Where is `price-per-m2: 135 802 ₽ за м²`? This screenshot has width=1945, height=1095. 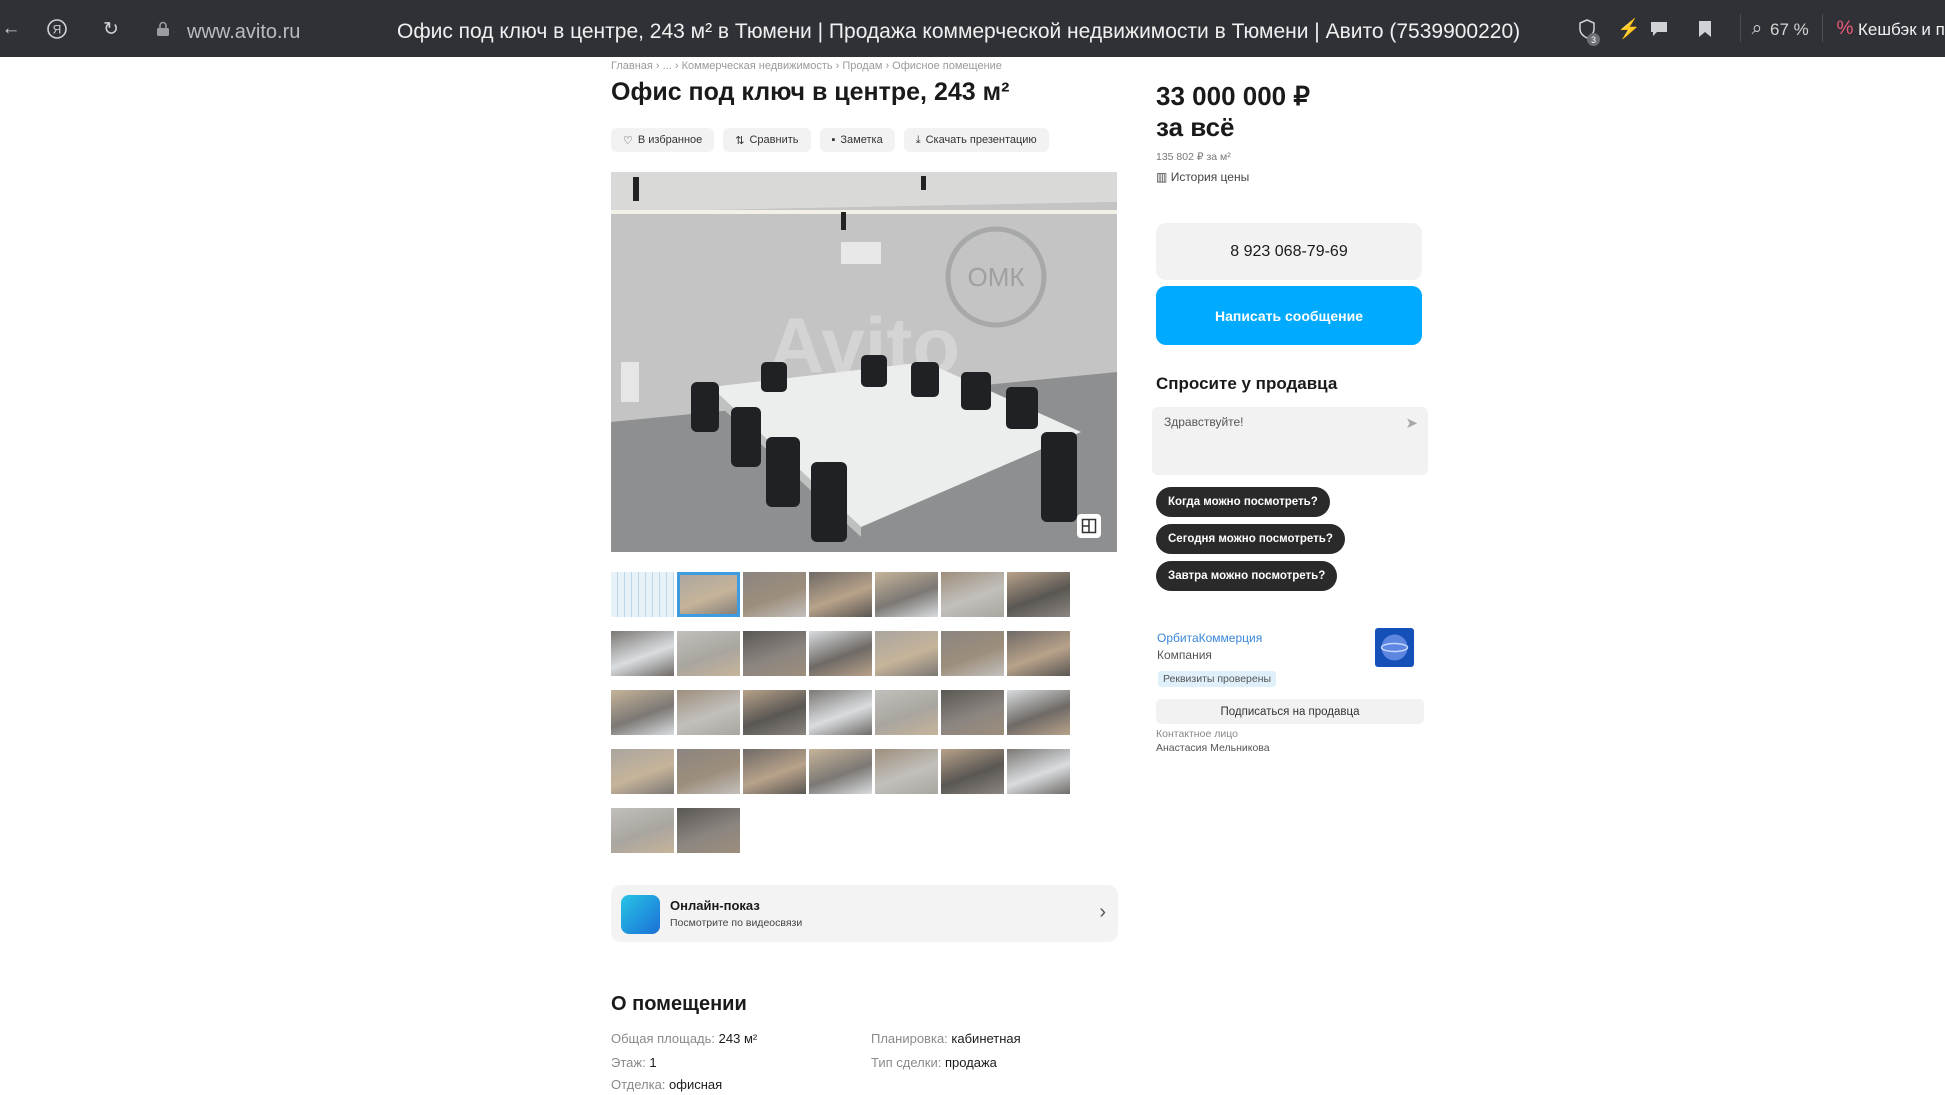
price-per-m2: 135 802 ₽ за м² is located at coordinates (1193, 157).